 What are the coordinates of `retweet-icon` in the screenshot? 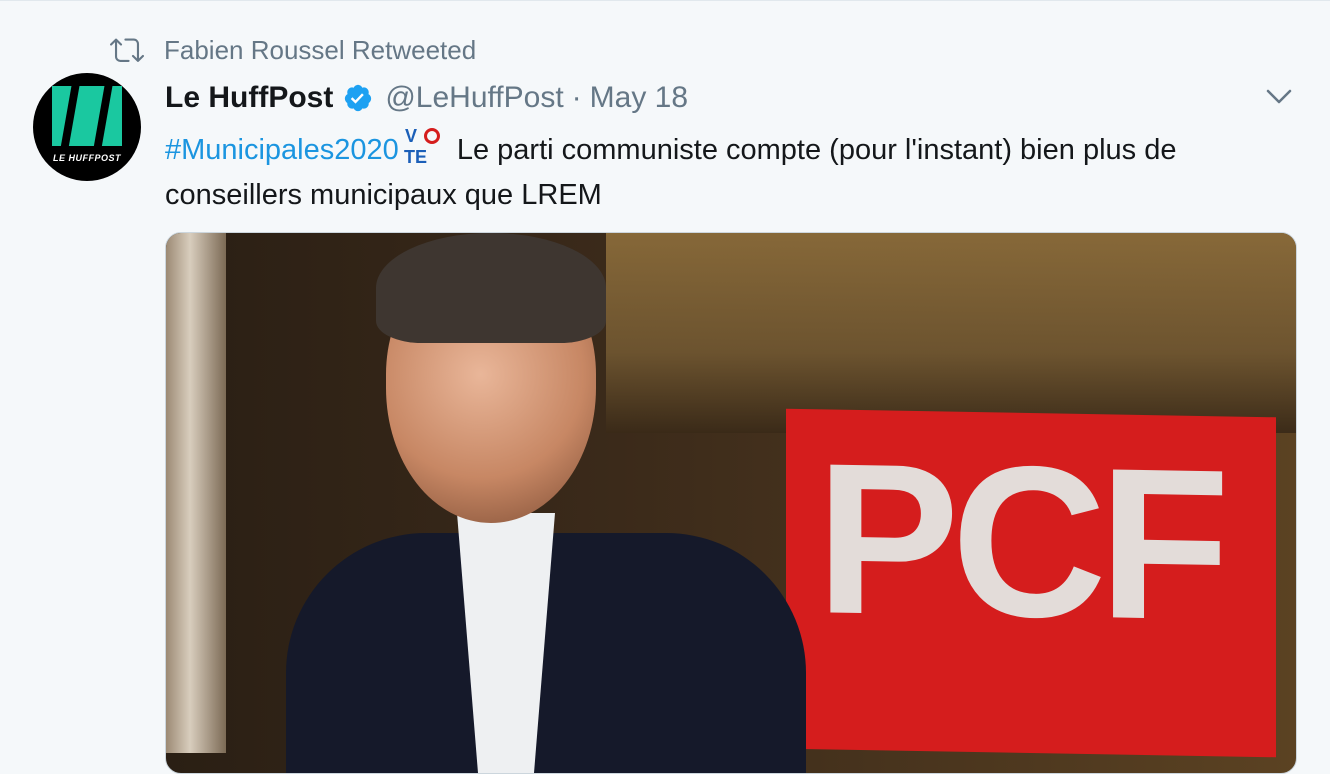 It's located at (127, 50).